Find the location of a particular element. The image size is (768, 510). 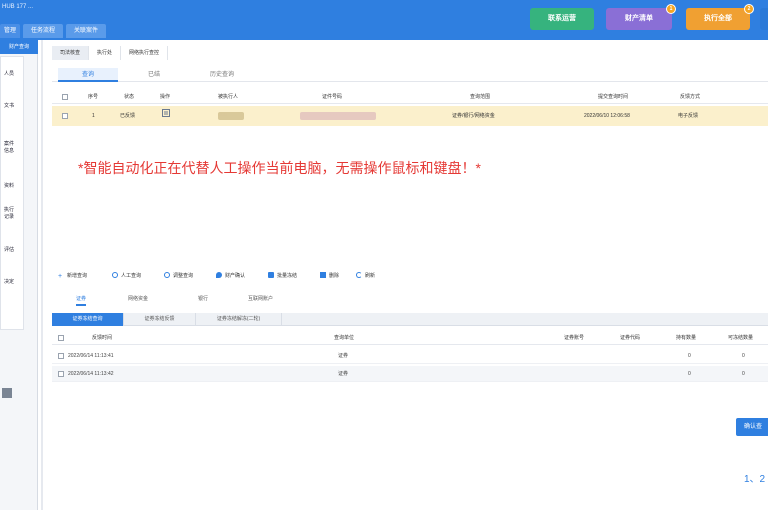

col-executed-person: 被执行人 is located at coordinates (228, 97).